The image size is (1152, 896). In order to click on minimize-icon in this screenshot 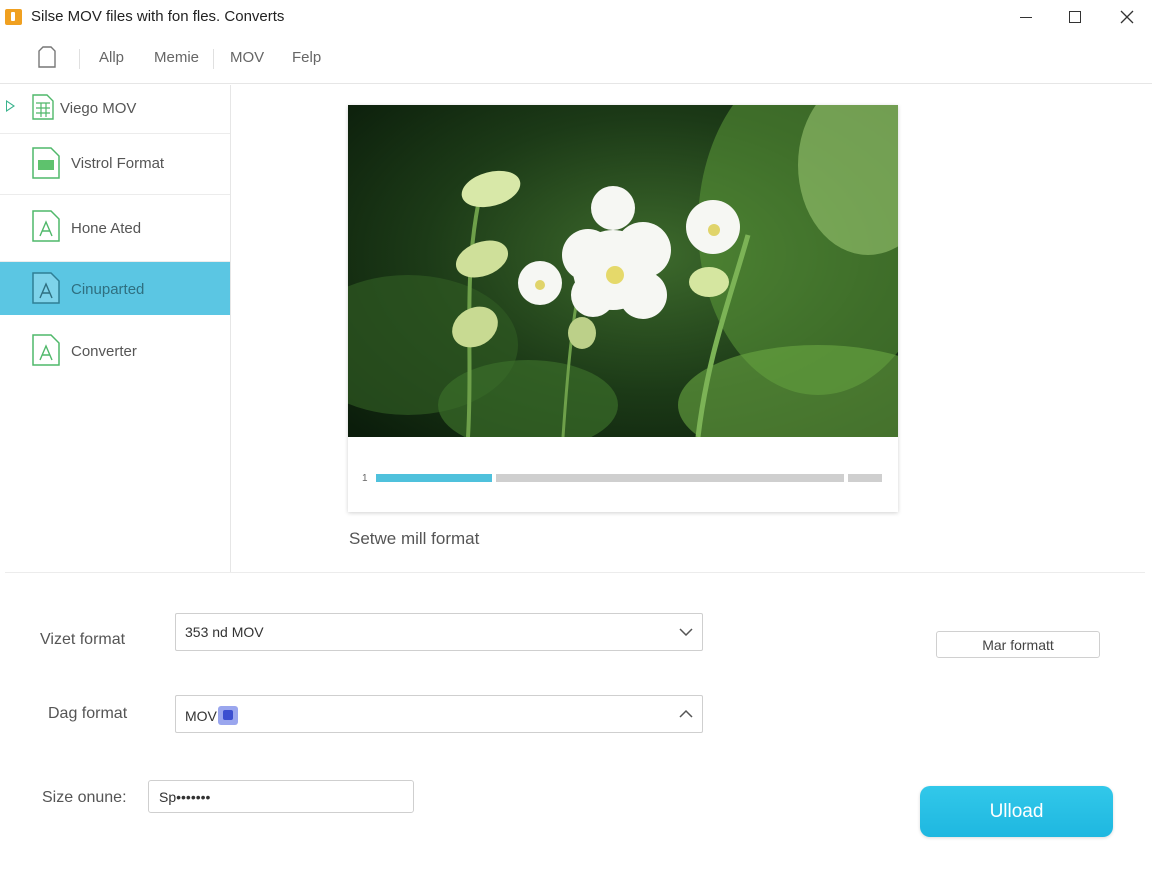, I will do `click(1026, 17)`.